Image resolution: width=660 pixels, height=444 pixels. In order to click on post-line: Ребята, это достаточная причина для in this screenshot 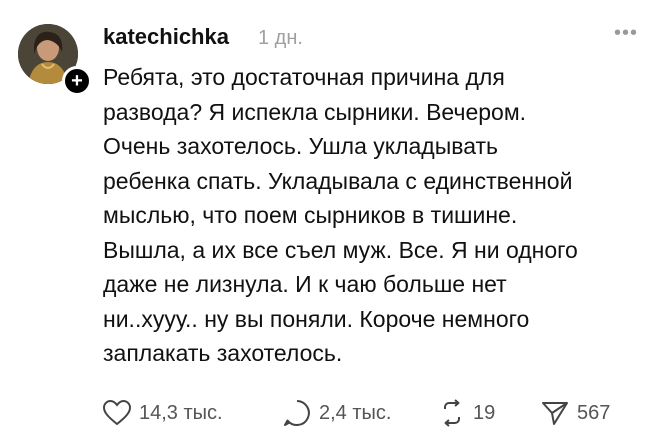, I will do `click(304, 77)`.